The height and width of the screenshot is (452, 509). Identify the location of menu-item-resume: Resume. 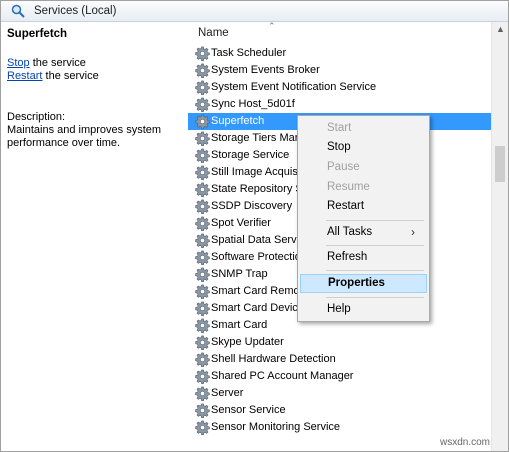
(363, 187).